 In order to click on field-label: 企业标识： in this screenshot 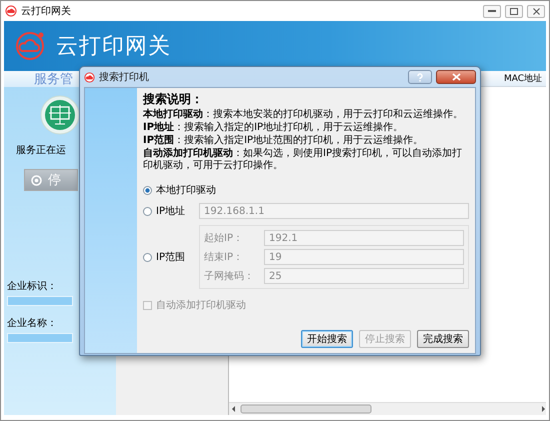, I will do `click(32, 286)`.